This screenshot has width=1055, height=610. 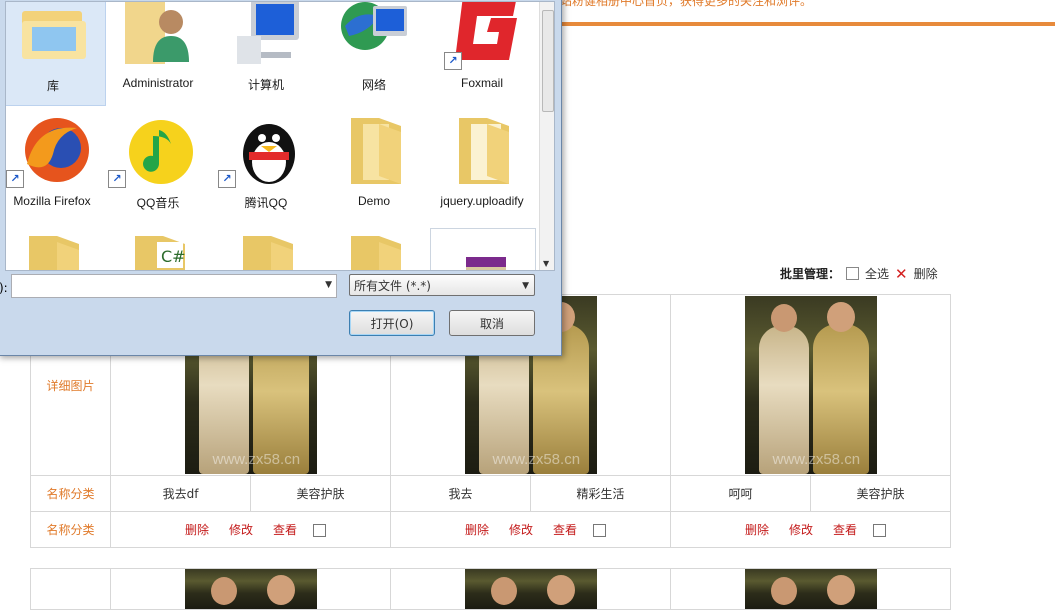 I want to click on scroll-down-arrow-icon: ▼, so click(x=546, y=263).